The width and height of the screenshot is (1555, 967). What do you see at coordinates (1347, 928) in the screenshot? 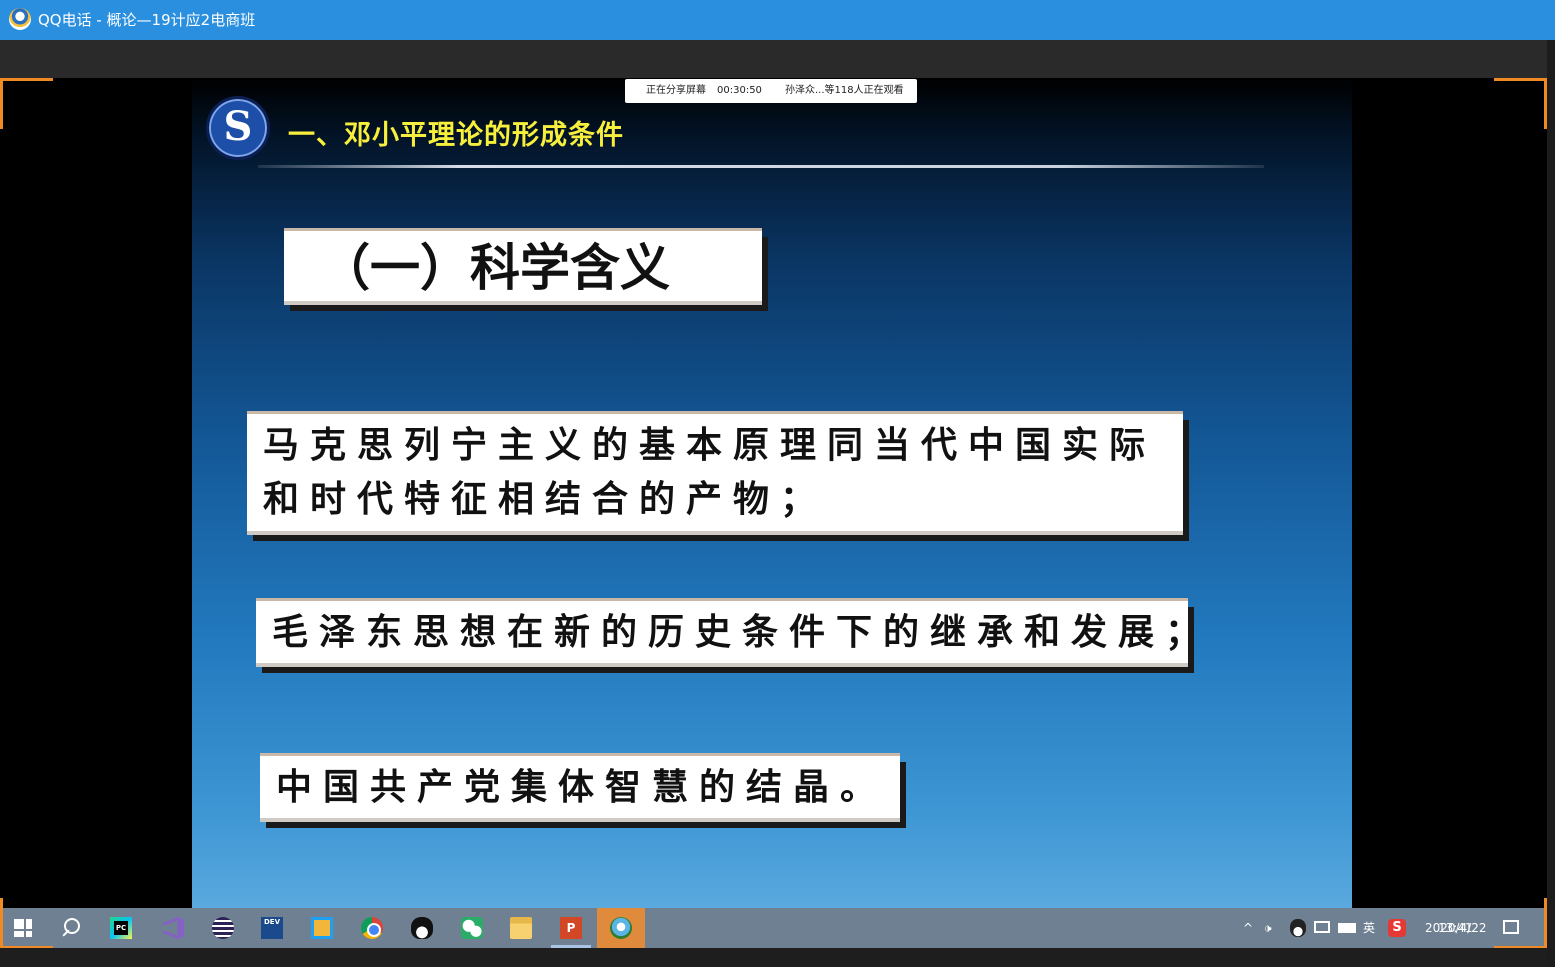
I see `battery-icon` at bounding box center [1347, 928].